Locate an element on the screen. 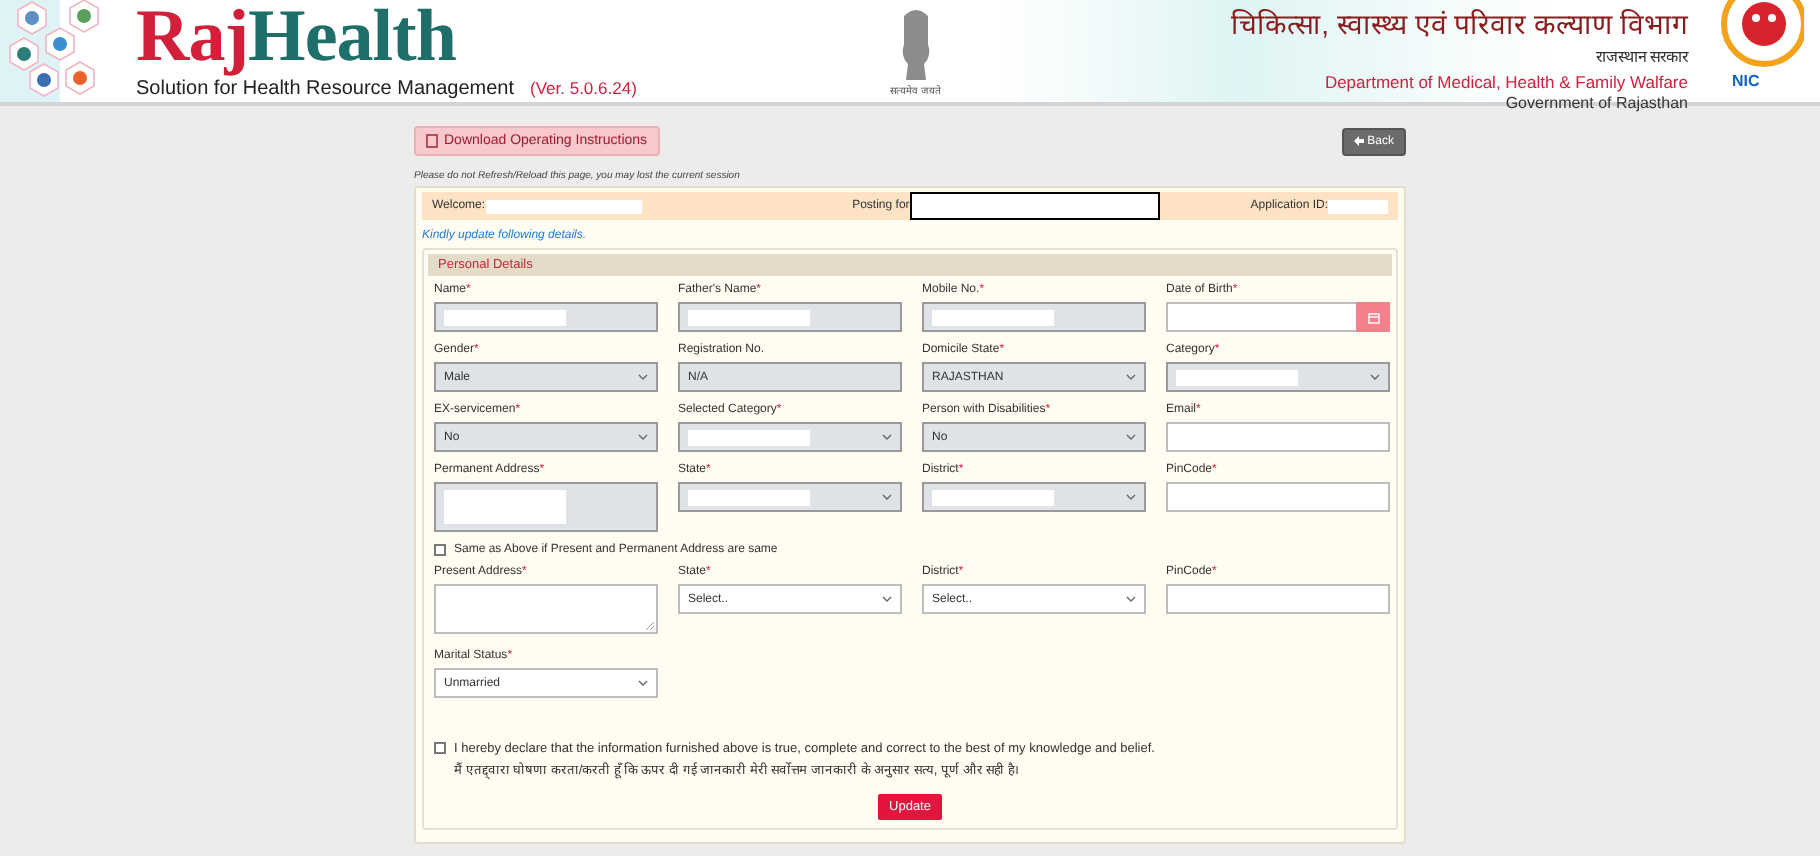  calendar-icon is located at coordinates (1373, 317).